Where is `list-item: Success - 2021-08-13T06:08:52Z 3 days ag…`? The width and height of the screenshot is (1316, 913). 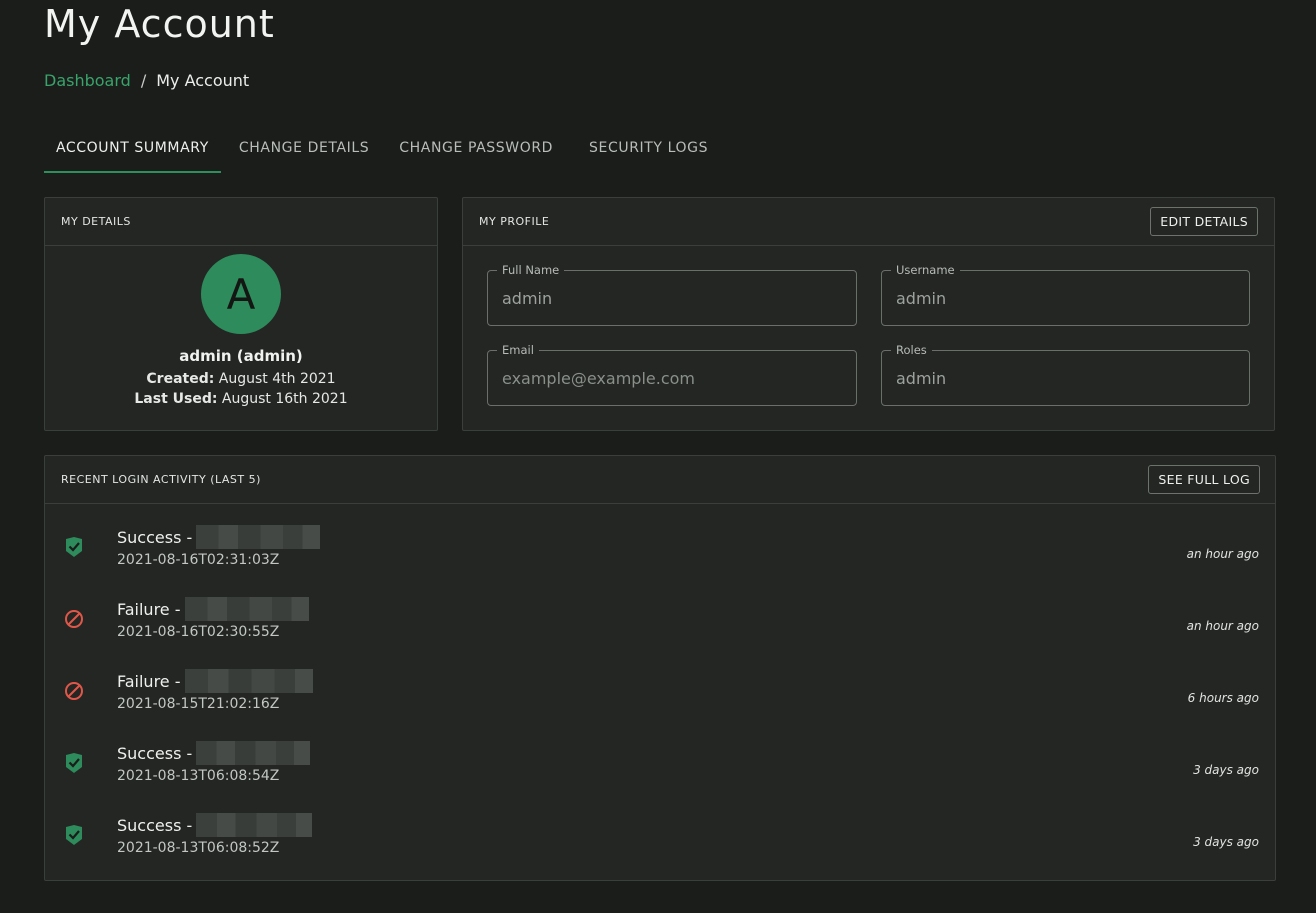 list-item: Success - 2021-08-13T06:08:52Z 3 days ag… is located at coordinates (660, 836).